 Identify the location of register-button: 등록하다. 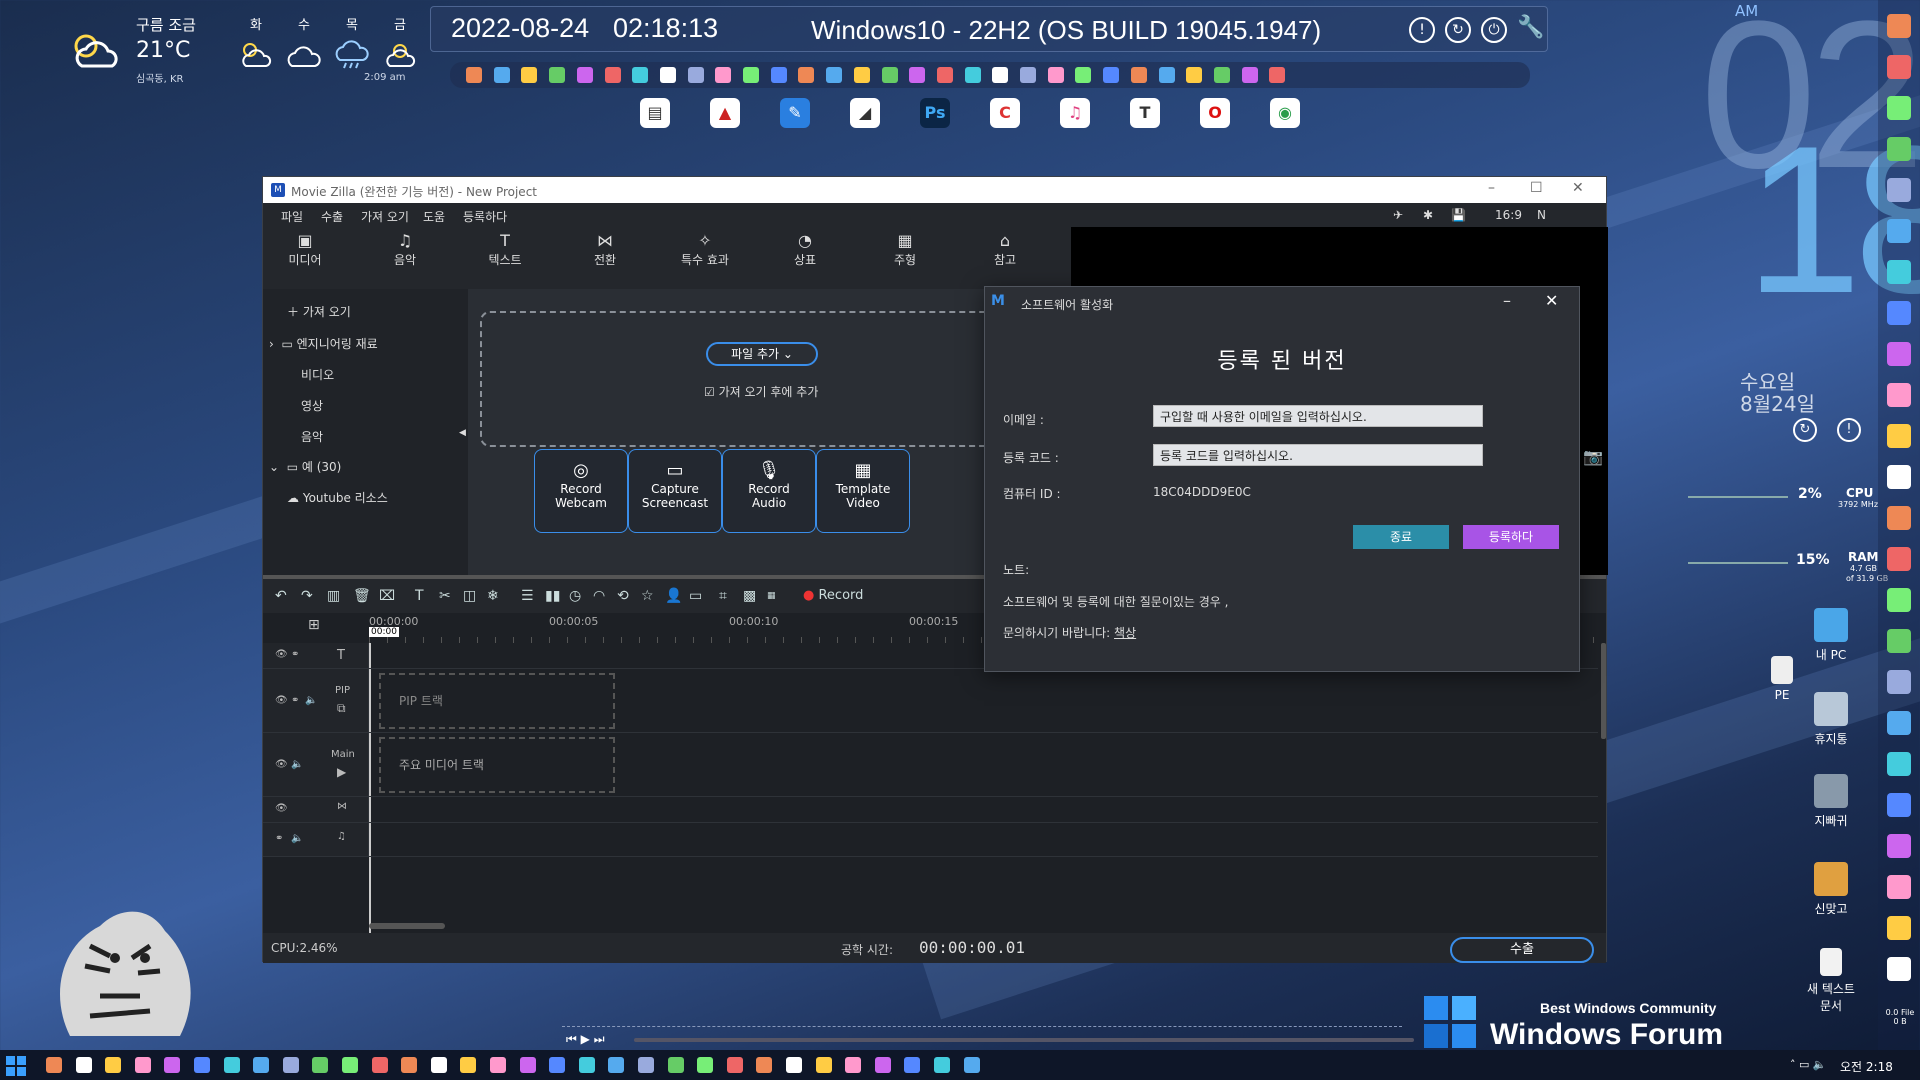
(1511, 537).